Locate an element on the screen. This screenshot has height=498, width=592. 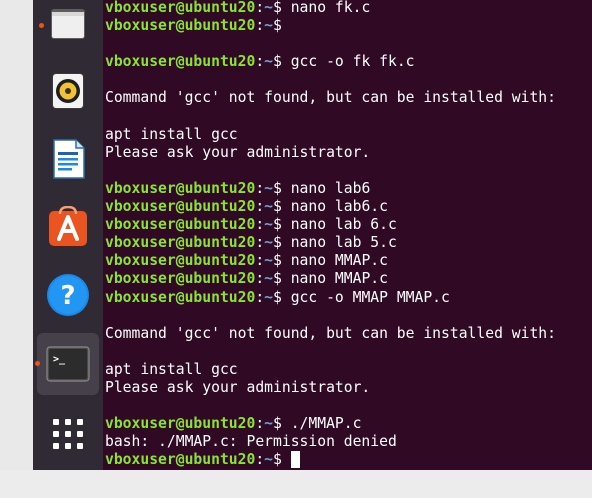
terminal-prompt-line: vboxuser@ubuntu20:~$ nano lab6.c is located at coordinates (246, 207).